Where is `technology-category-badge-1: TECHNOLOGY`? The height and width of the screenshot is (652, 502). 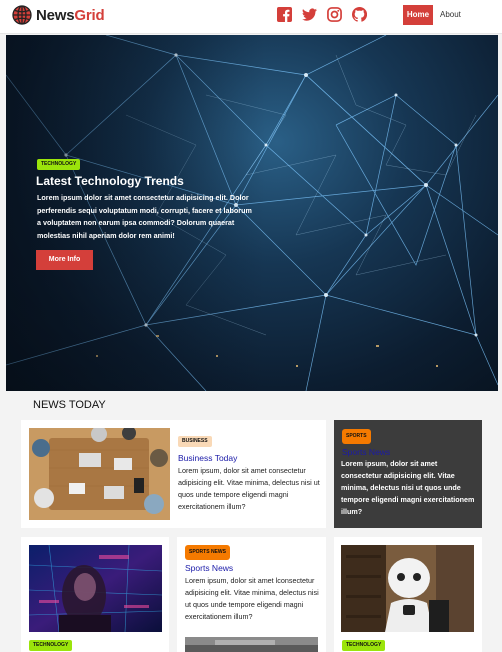 technology-category-badge-1: TECHNOLOGY is located at coordinates (51, 645).